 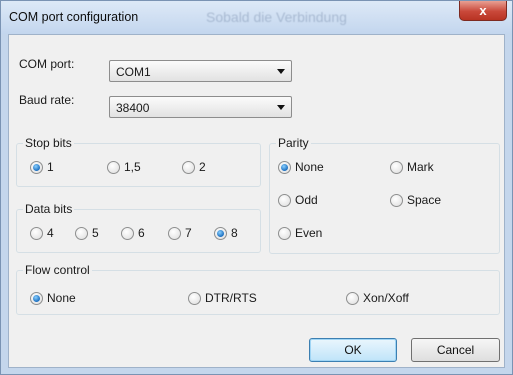 What do you see at coordinates (50, 233) in the screenshot?
I see `radio-label: 4` at bounding box center [50, 233].